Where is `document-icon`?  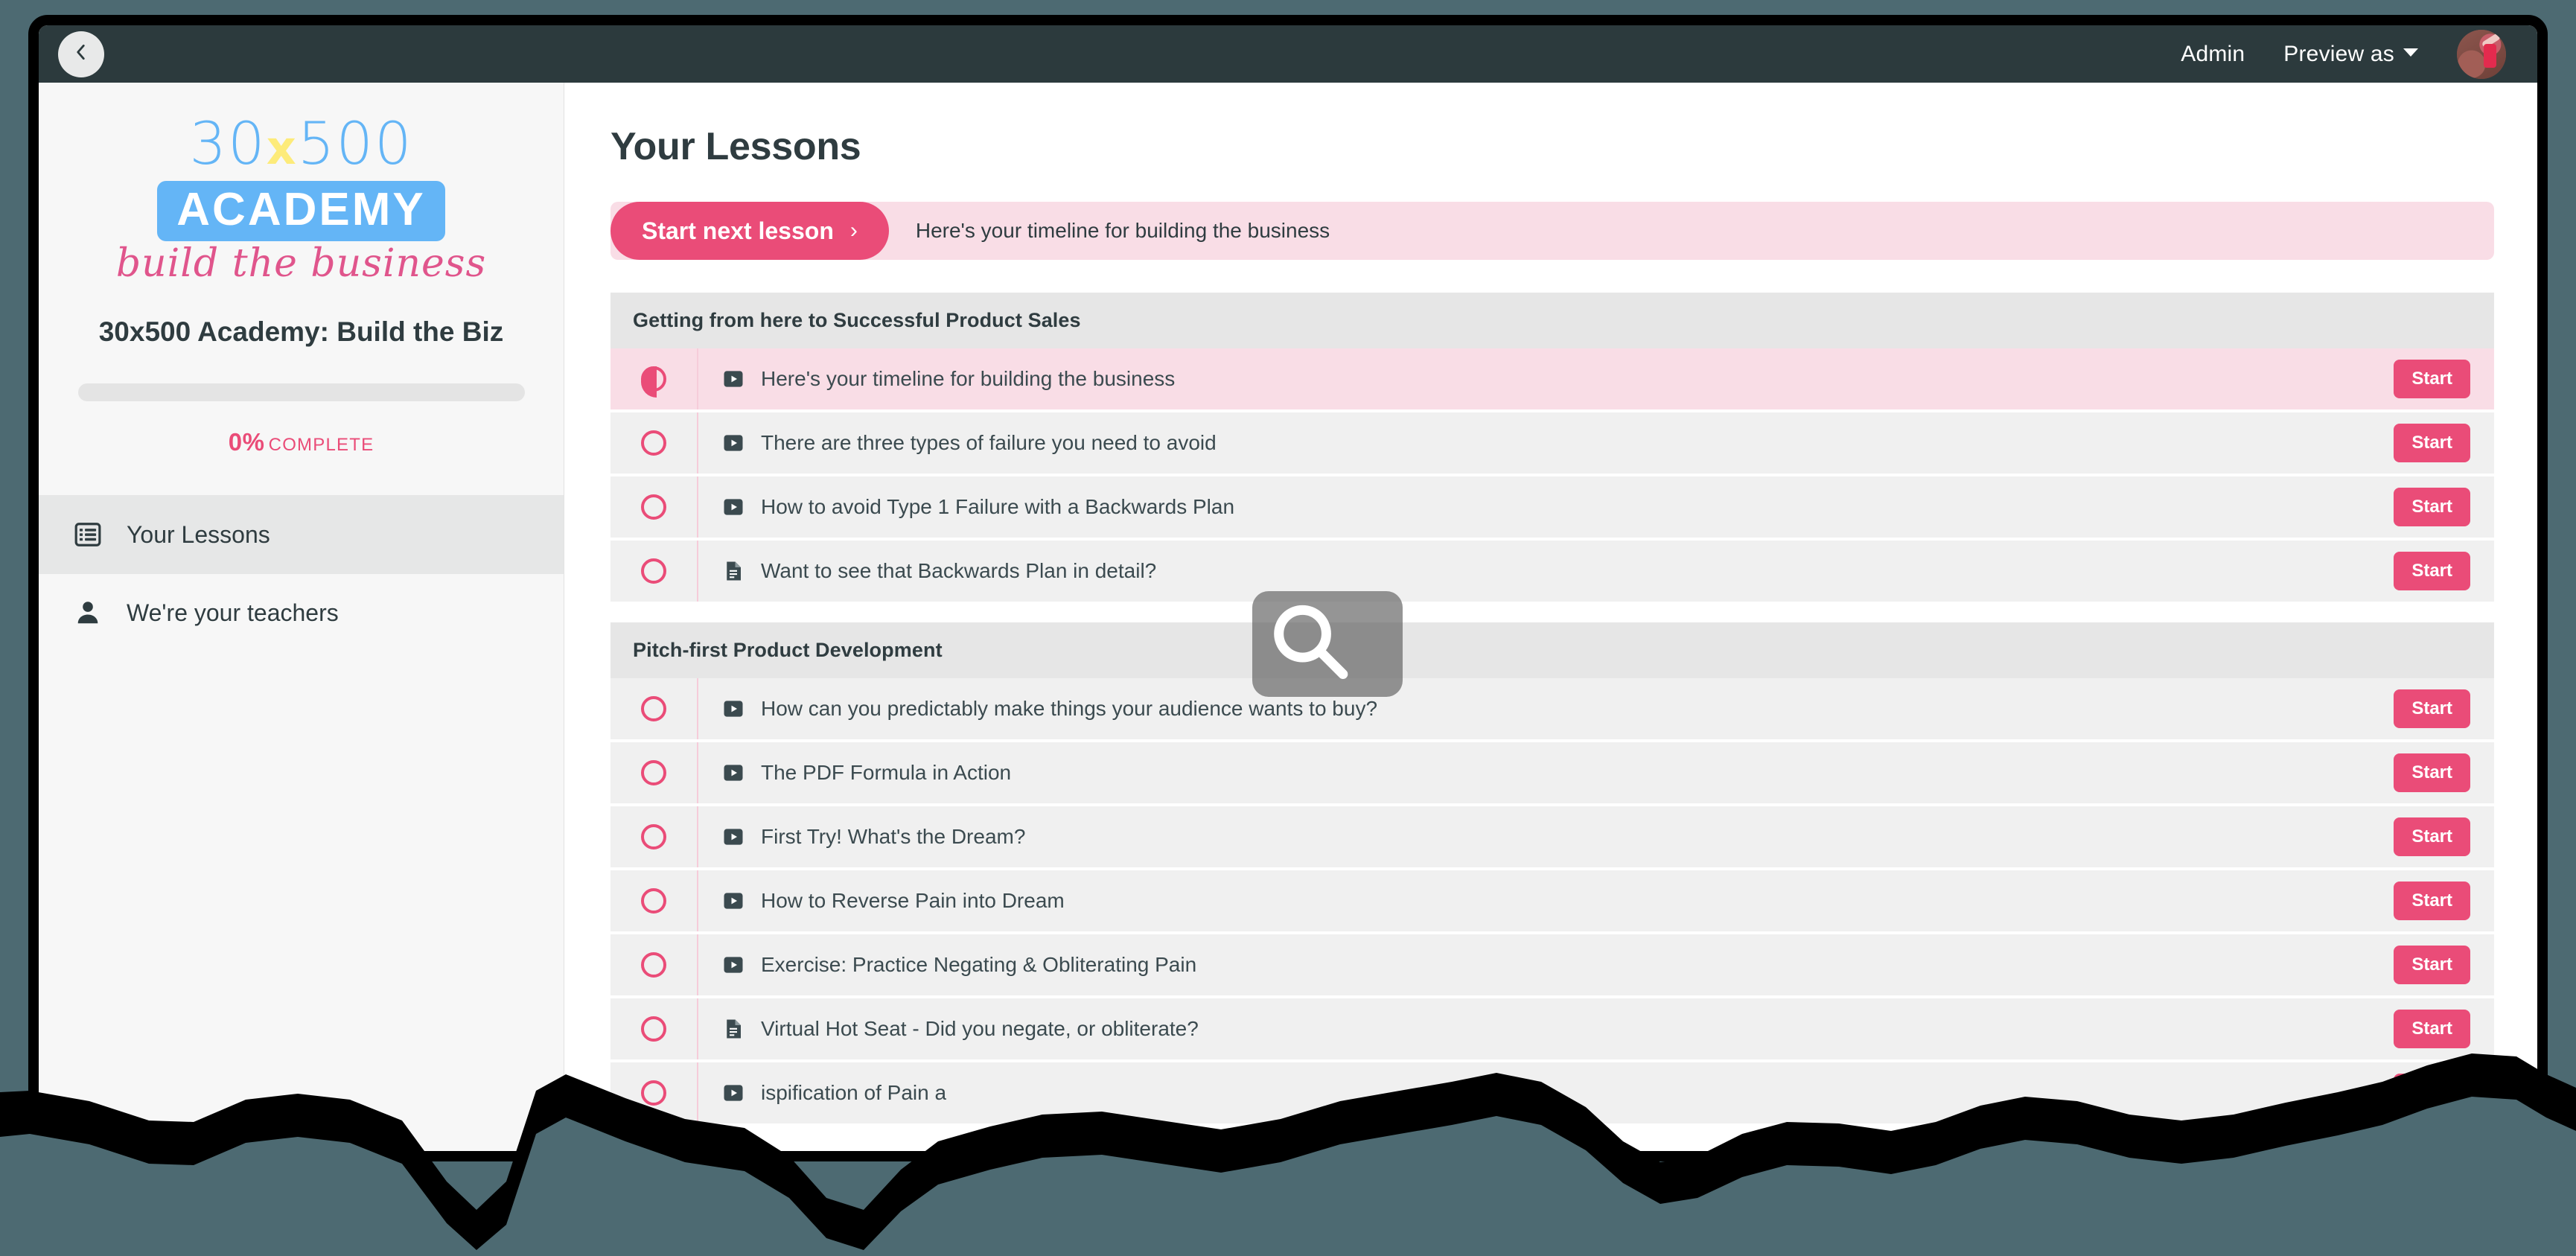 document-icon is located at coordinates (733, 571).